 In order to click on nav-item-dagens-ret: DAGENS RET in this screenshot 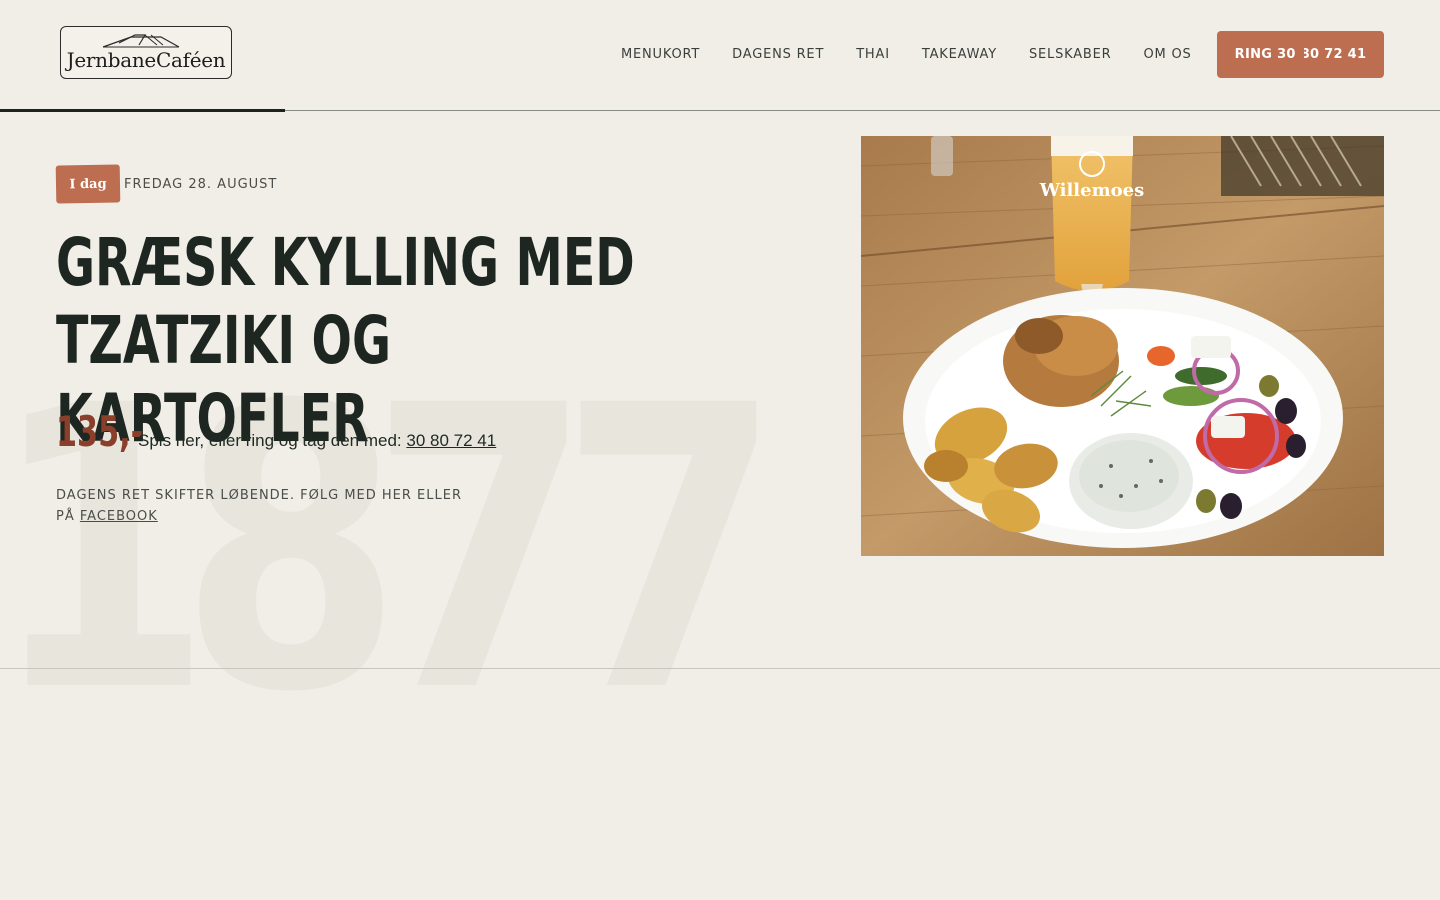, I will do `click(778, 54)`.